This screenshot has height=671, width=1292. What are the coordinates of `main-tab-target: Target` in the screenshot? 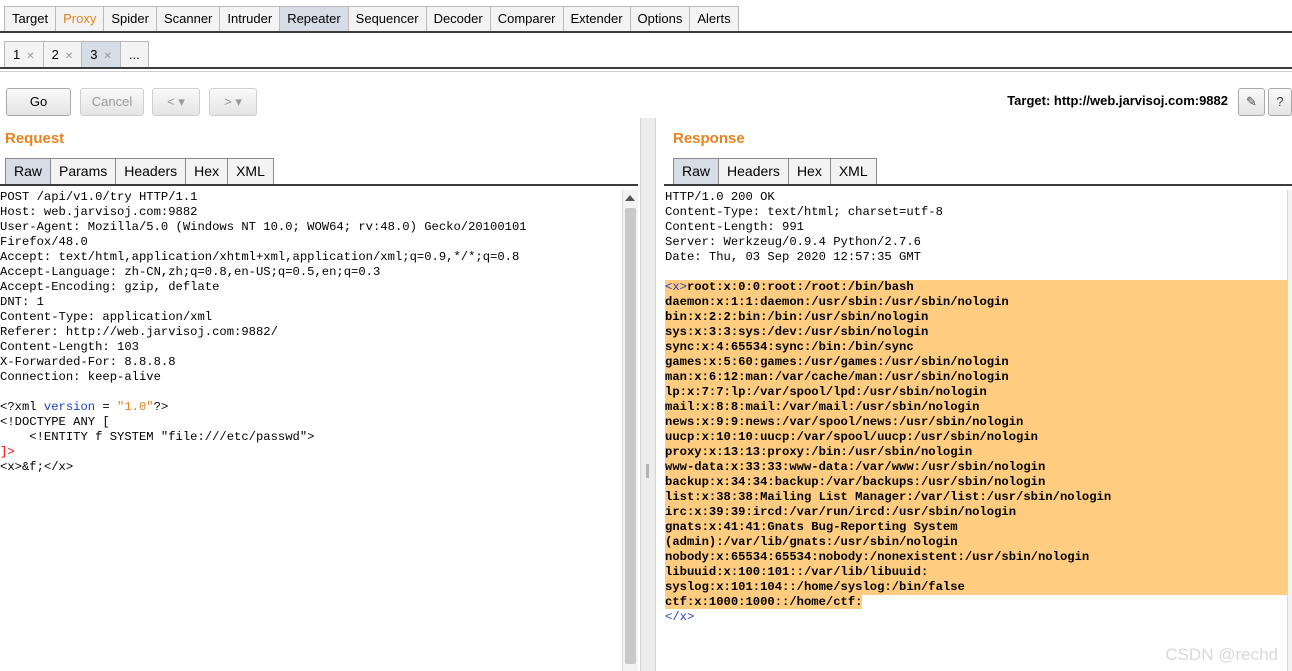 It's located at (30, 18).